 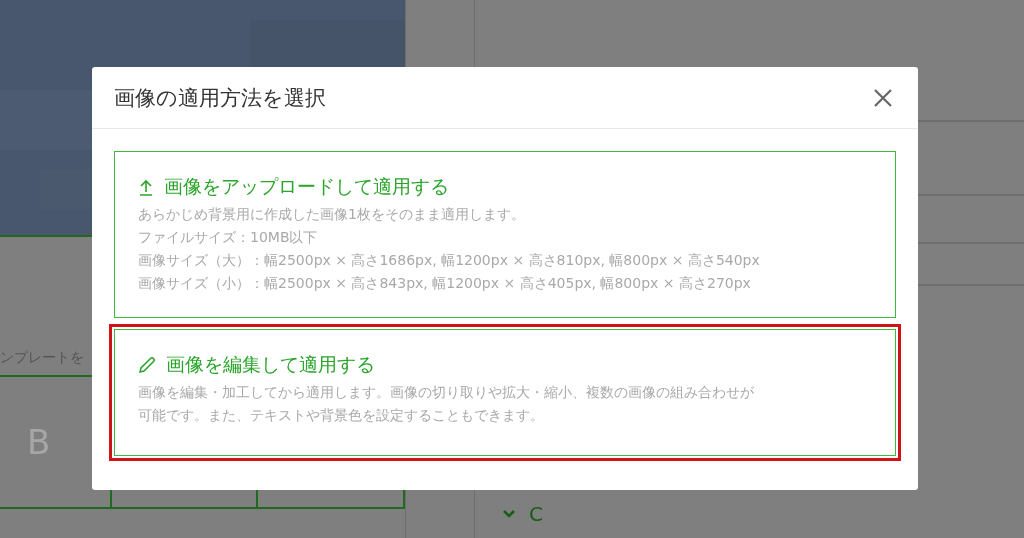 What do you see at coordinates (446, 392) in the screenshot?
I see `option-description: 画像を編集・加工してから適用します。画像の切り取りや拡大・縮小、複数の画像の組み合わせが` at bounding box center [446, 392].